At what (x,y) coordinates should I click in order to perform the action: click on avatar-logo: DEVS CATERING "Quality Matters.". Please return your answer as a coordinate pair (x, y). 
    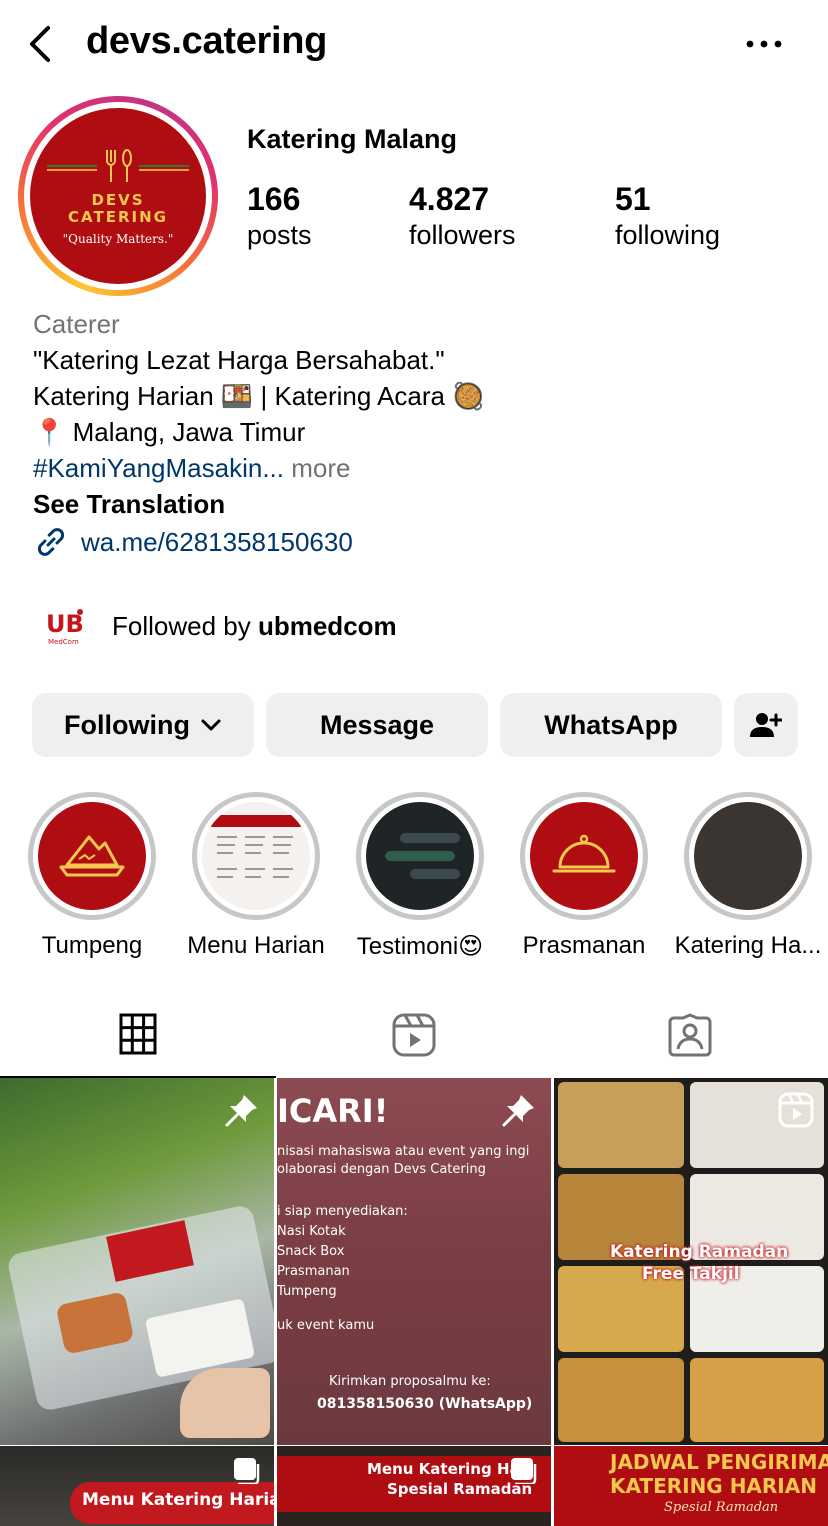
    Looking at the image, I should click on (118, 196).